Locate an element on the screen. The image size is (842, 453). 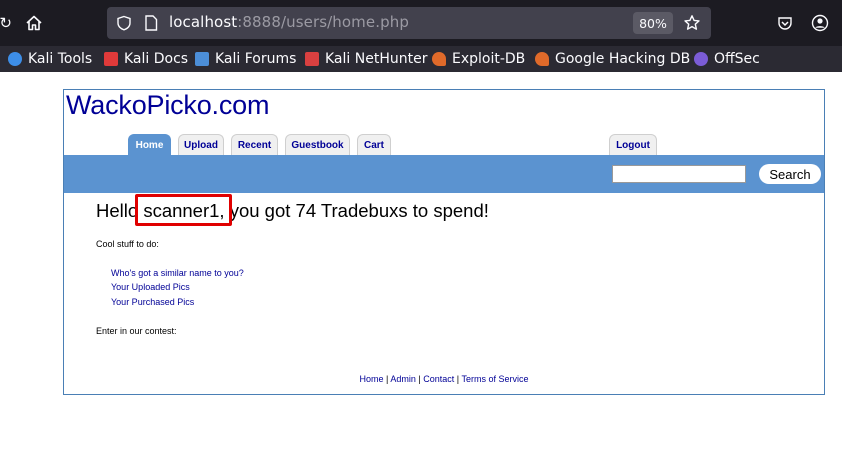
bookmark-label: OffSec is located at coordinates (737, 59).